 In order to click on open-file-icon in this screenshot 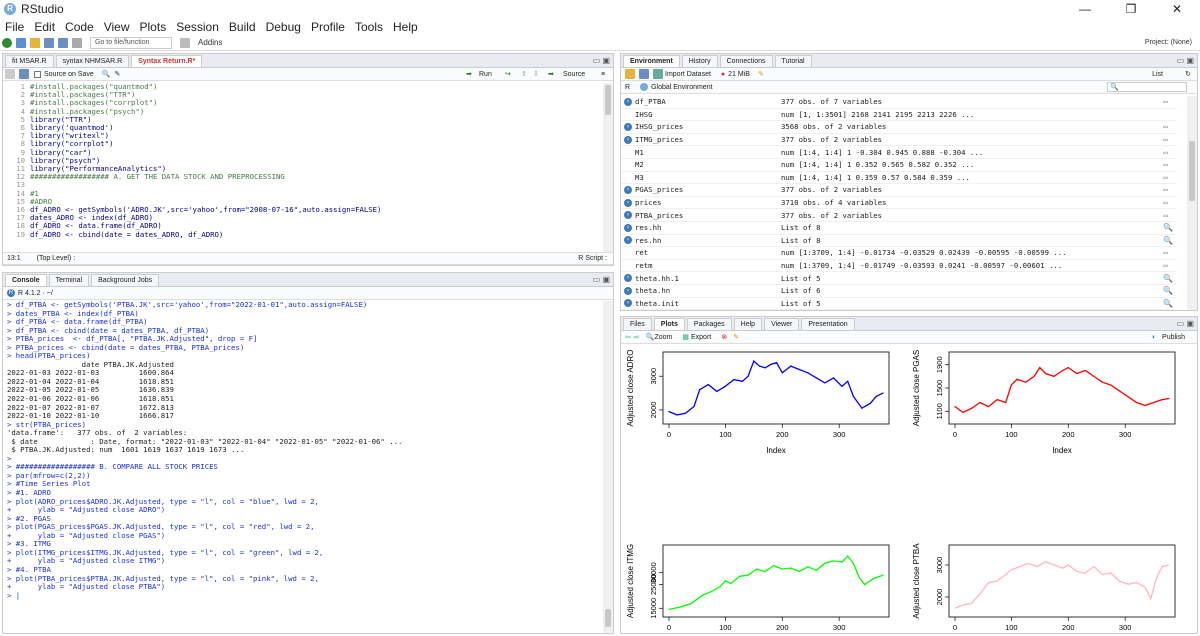, I will do `click(35, 42)`.